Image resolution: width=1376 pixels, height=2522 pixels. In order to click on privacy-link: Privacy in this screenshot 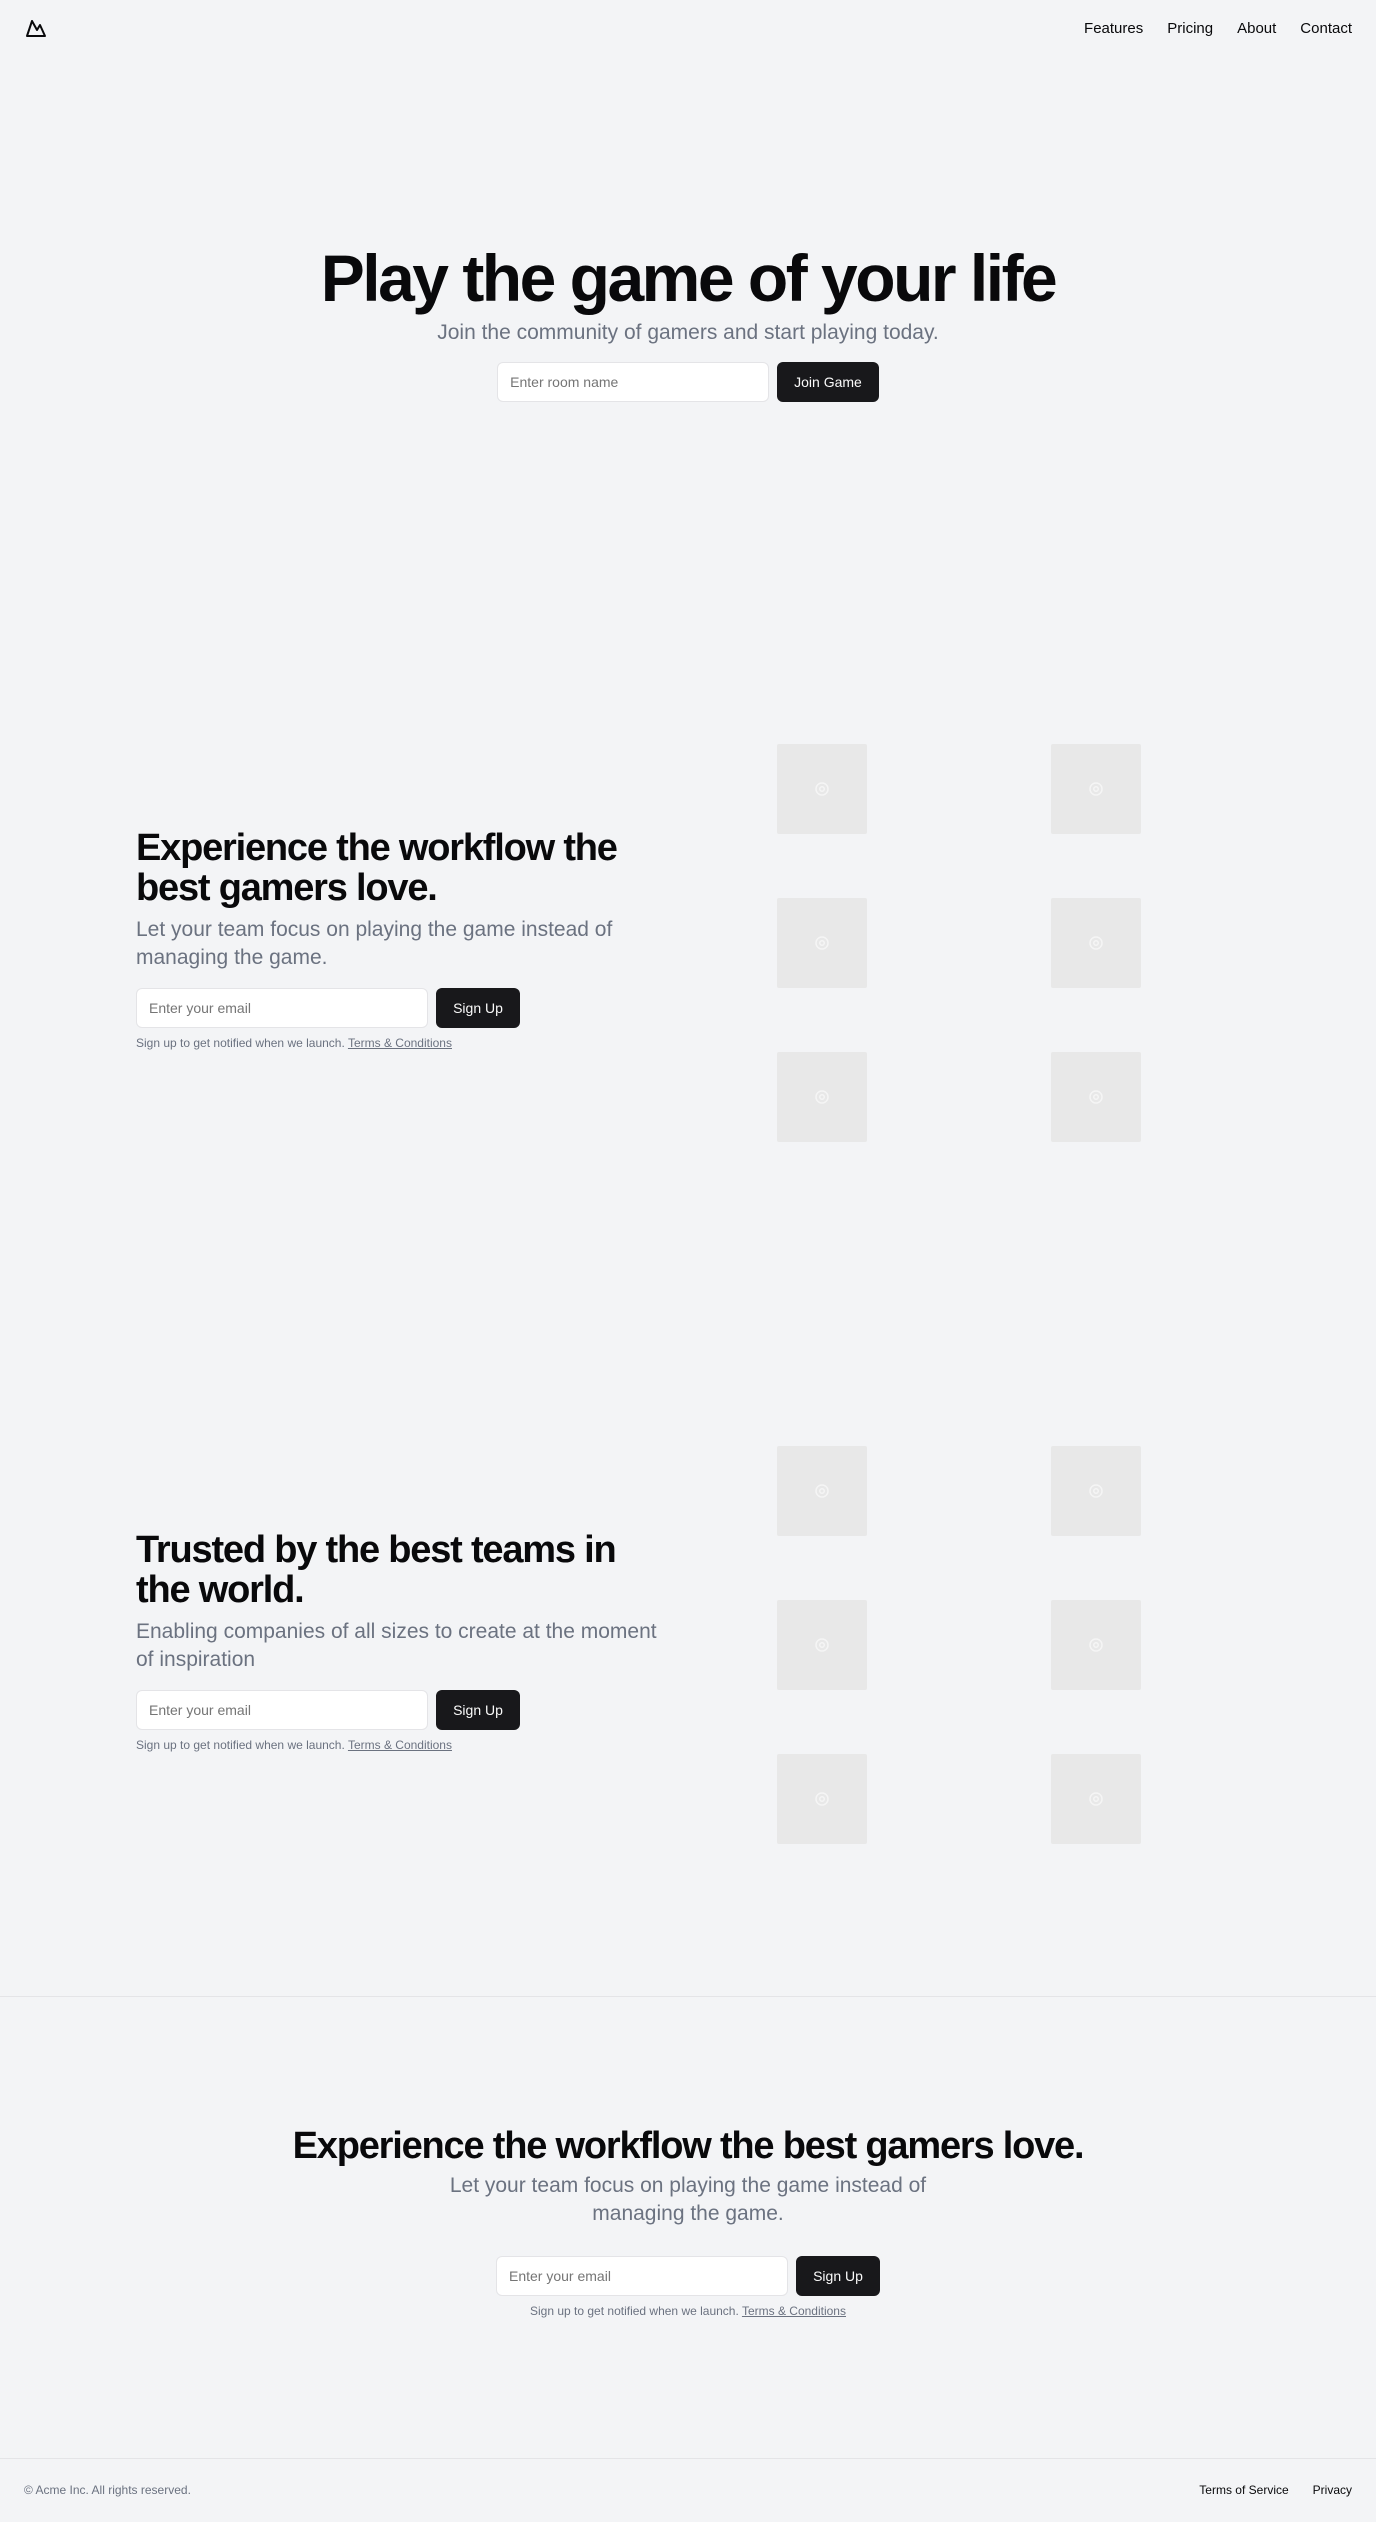, I will do `click(1332, 2490)`.